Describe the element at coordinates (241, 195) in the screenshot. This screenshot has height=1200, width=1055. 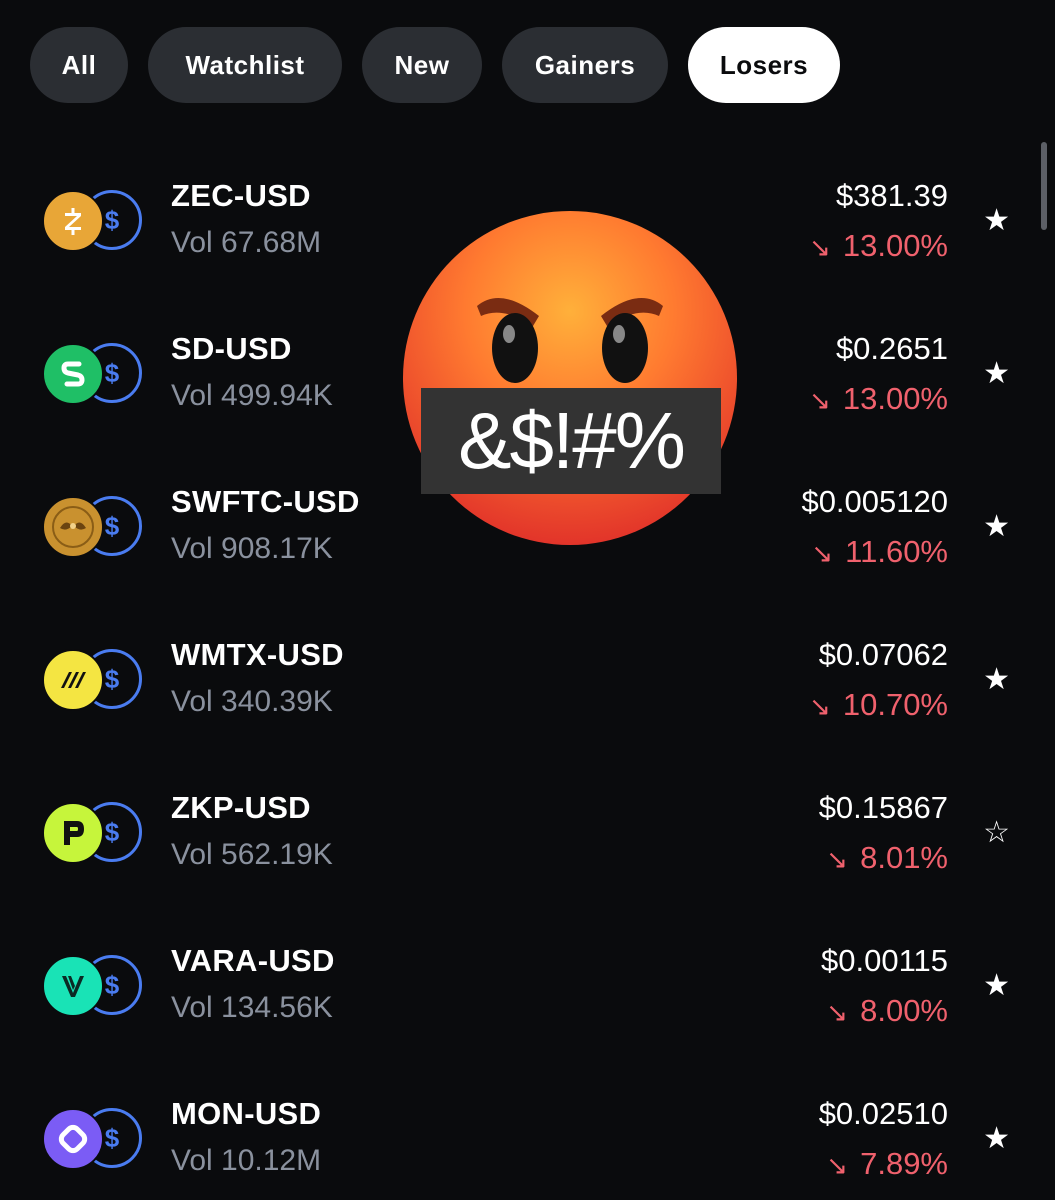
I see `pair-name: ZEC-USD` at that location.